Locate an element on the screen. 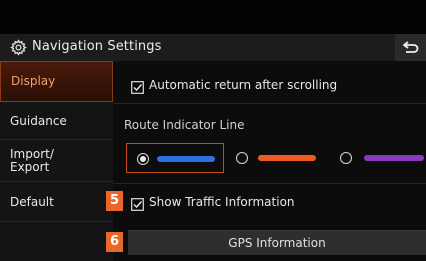 The width and height of the screenshot is (426, 261). back-button is located at coordinates (410, 47).